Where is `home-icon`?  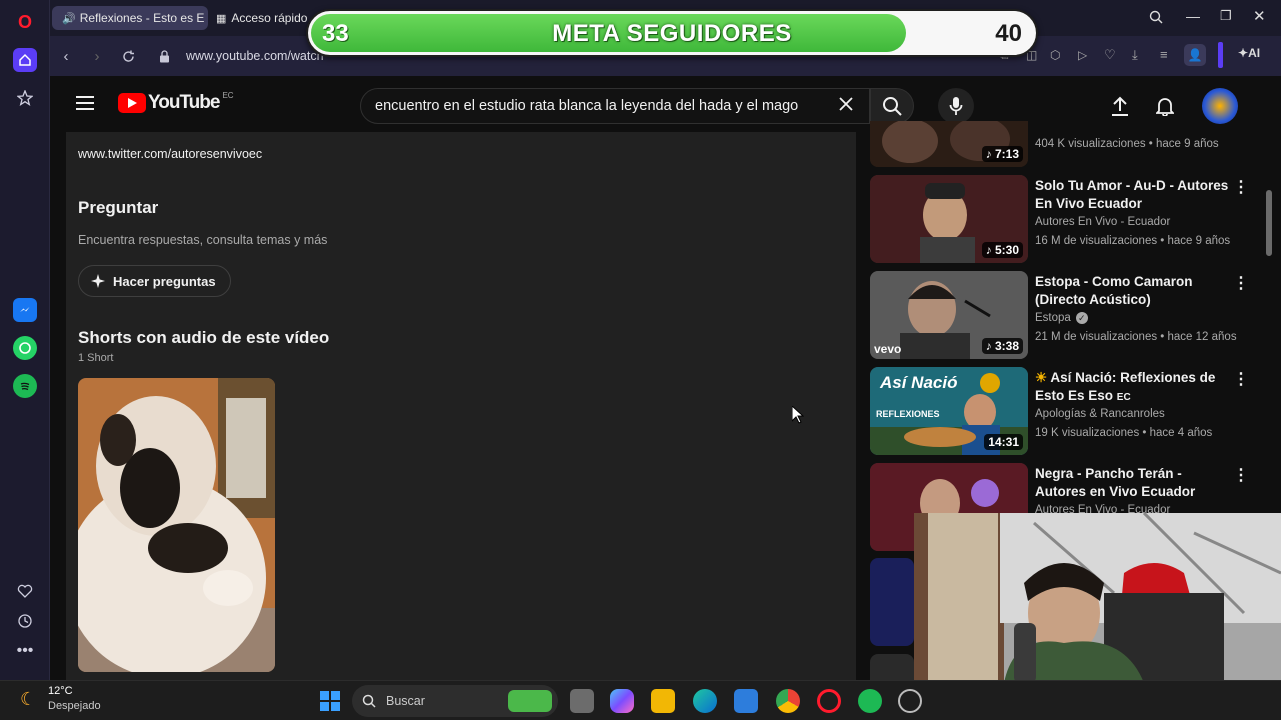
home-icon is located at coordinates (25, 60).